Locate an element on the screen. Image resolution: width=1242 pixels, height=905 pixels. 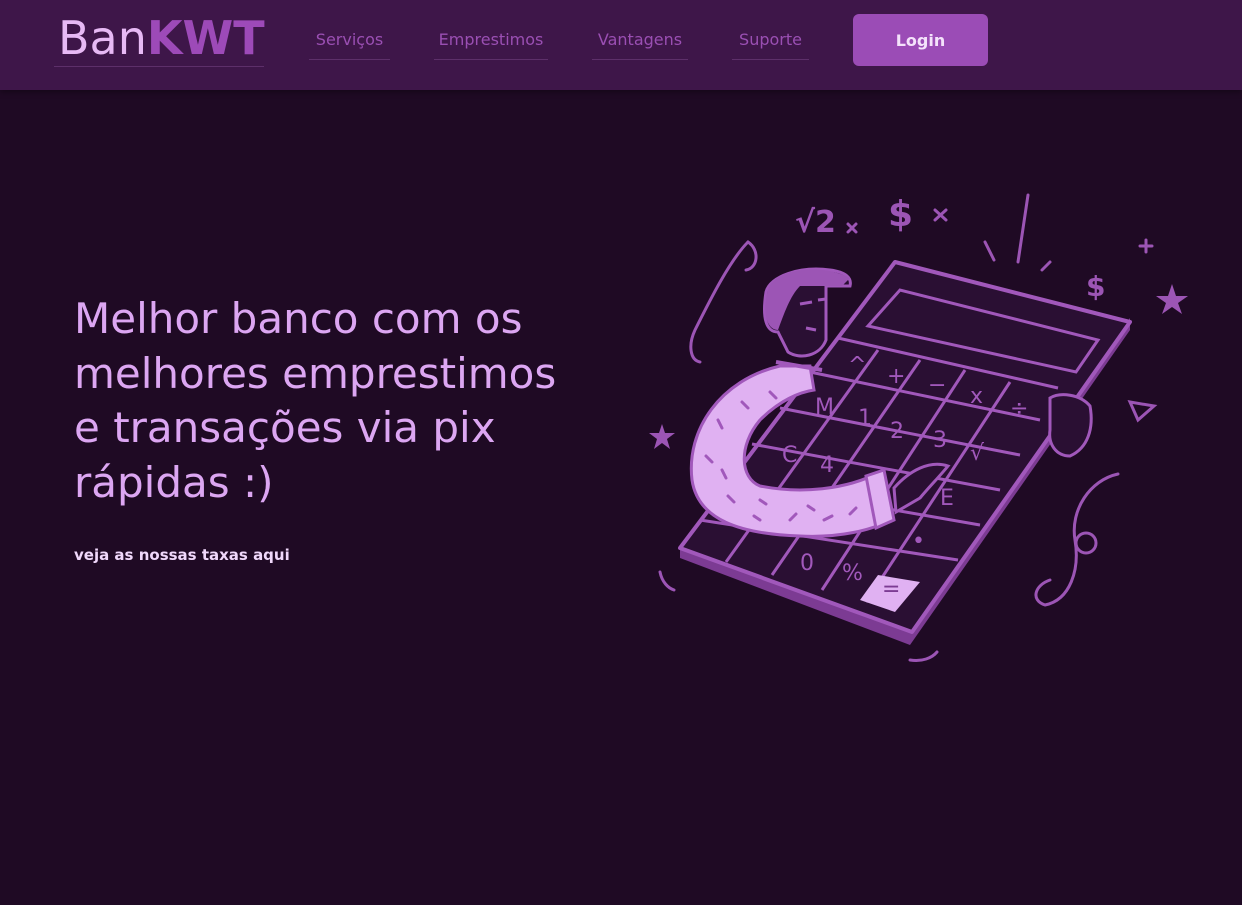
logo-part-ban: Ban is located at coordinates (102, 38).